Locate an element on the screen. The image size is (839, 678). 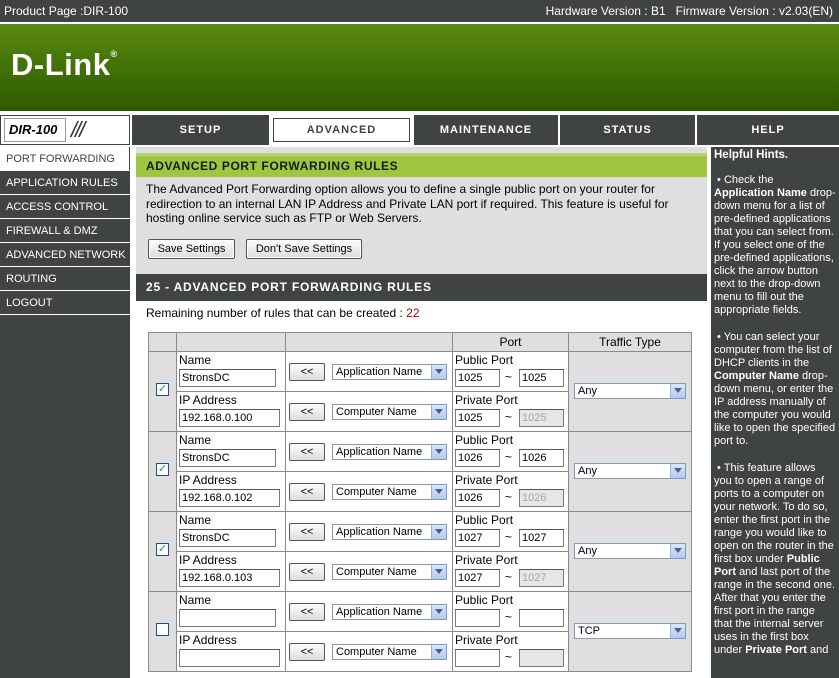
private-port-start-input: 1027 is located at coordinates (477, 578).